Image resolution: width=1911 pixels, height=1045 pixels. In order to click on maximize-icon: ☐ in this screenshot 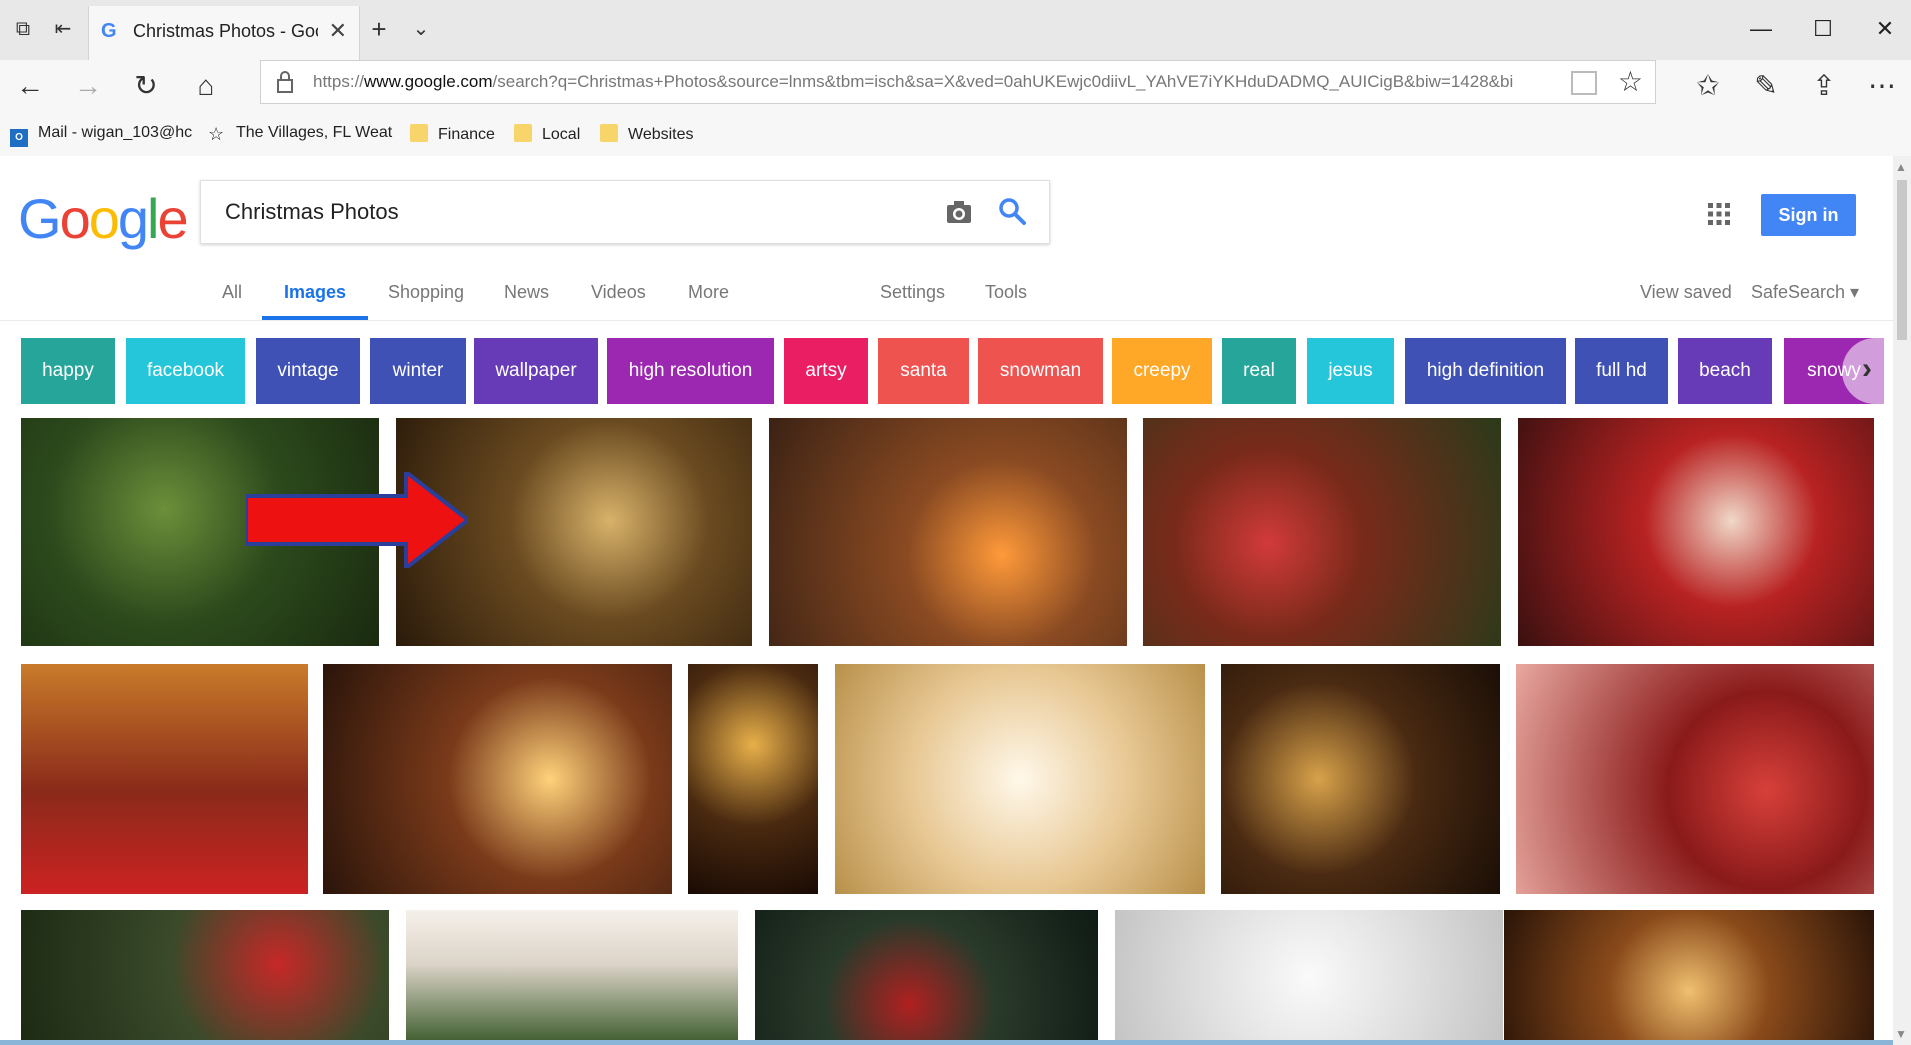, I will do `click(1823, 29)`.